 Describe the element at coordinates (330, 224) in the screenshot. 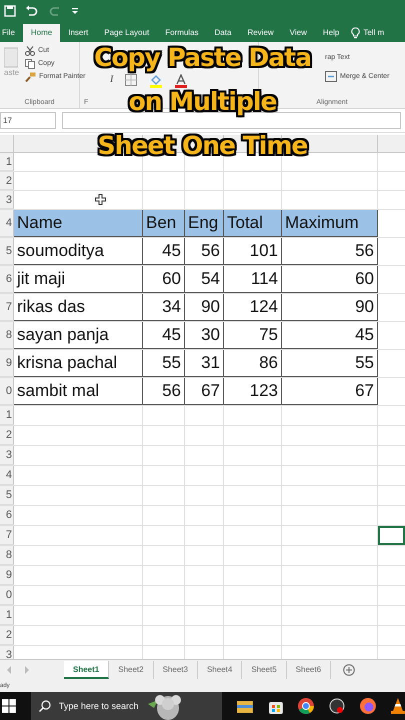

I see `header-cell: Maximum` at that location.